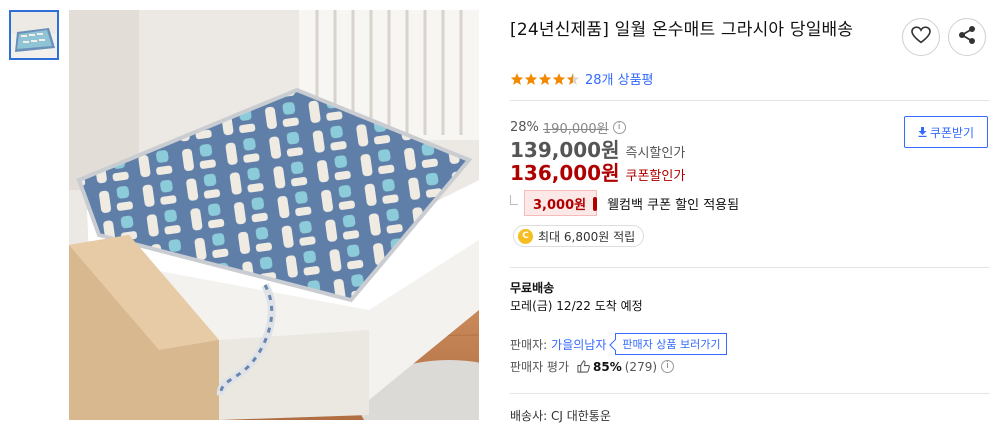 This screenshot has width=999, height=430. I want to click on rating-row: 28개 상품평, so click(582, 78).